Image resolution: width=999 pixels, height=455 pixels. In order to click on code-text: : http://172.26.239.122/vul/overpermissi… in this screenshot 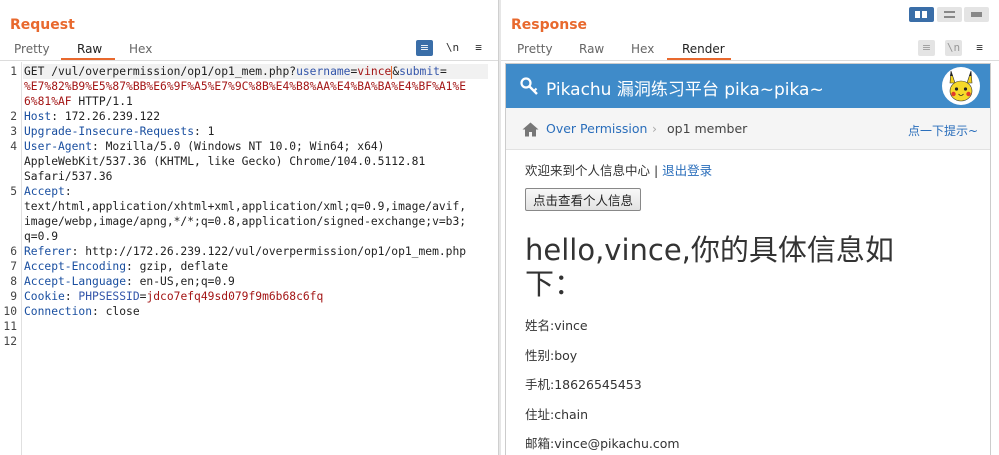, I will do `click(269, 251)`.